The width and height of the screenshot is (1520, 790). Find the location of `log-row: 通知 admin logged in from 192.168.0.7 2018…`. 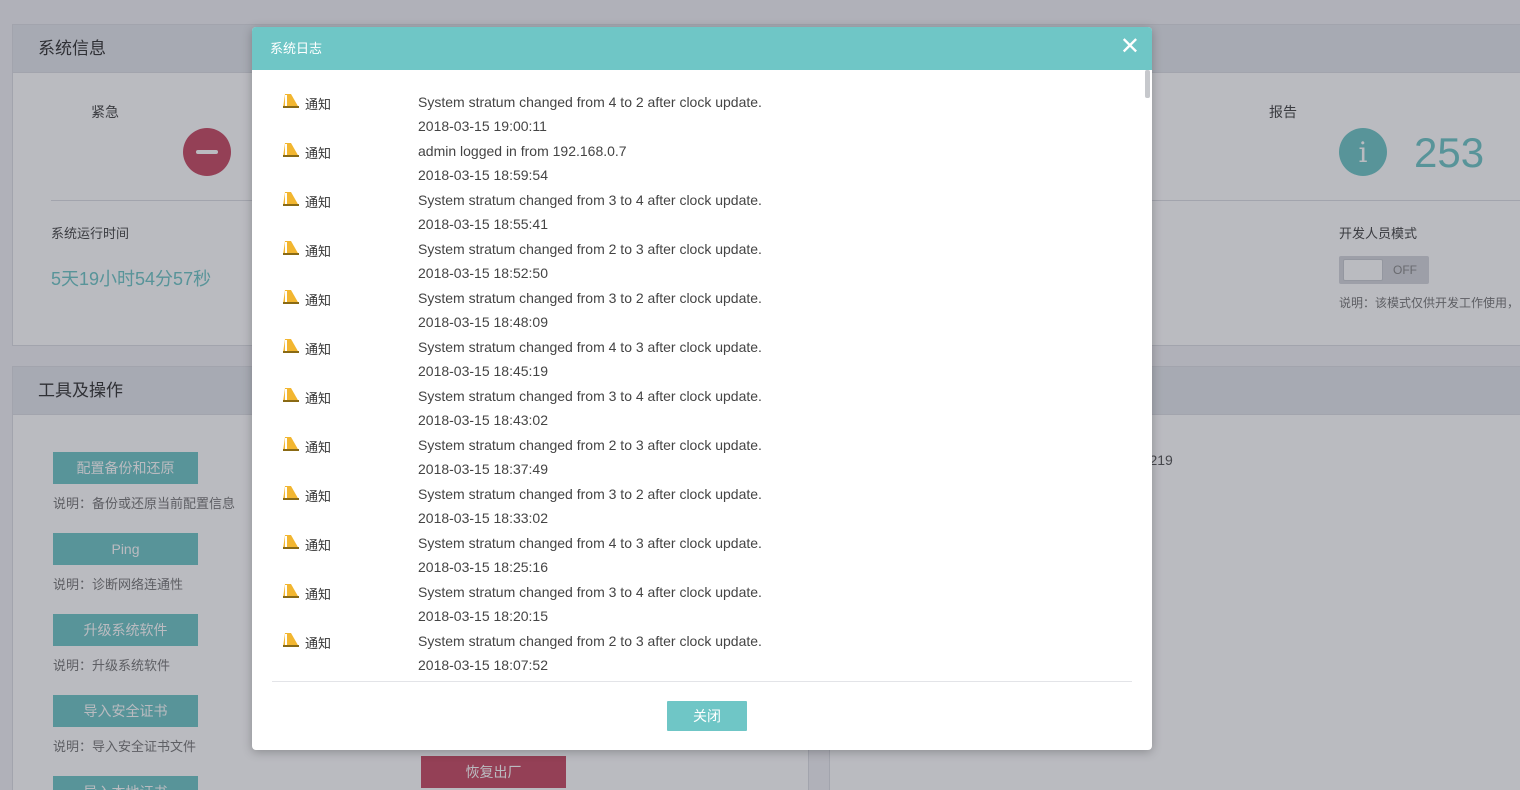

log-row: 通知 admin logged in from 192.168.0.7 2018… is located at coordinates (700, 163).